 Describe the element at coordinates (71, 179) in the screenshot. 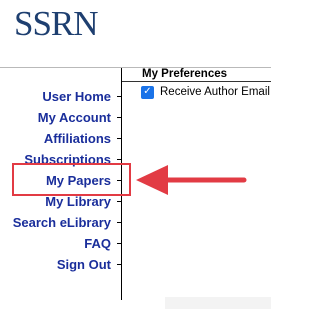

I see `my-papers-highlight` at that location.